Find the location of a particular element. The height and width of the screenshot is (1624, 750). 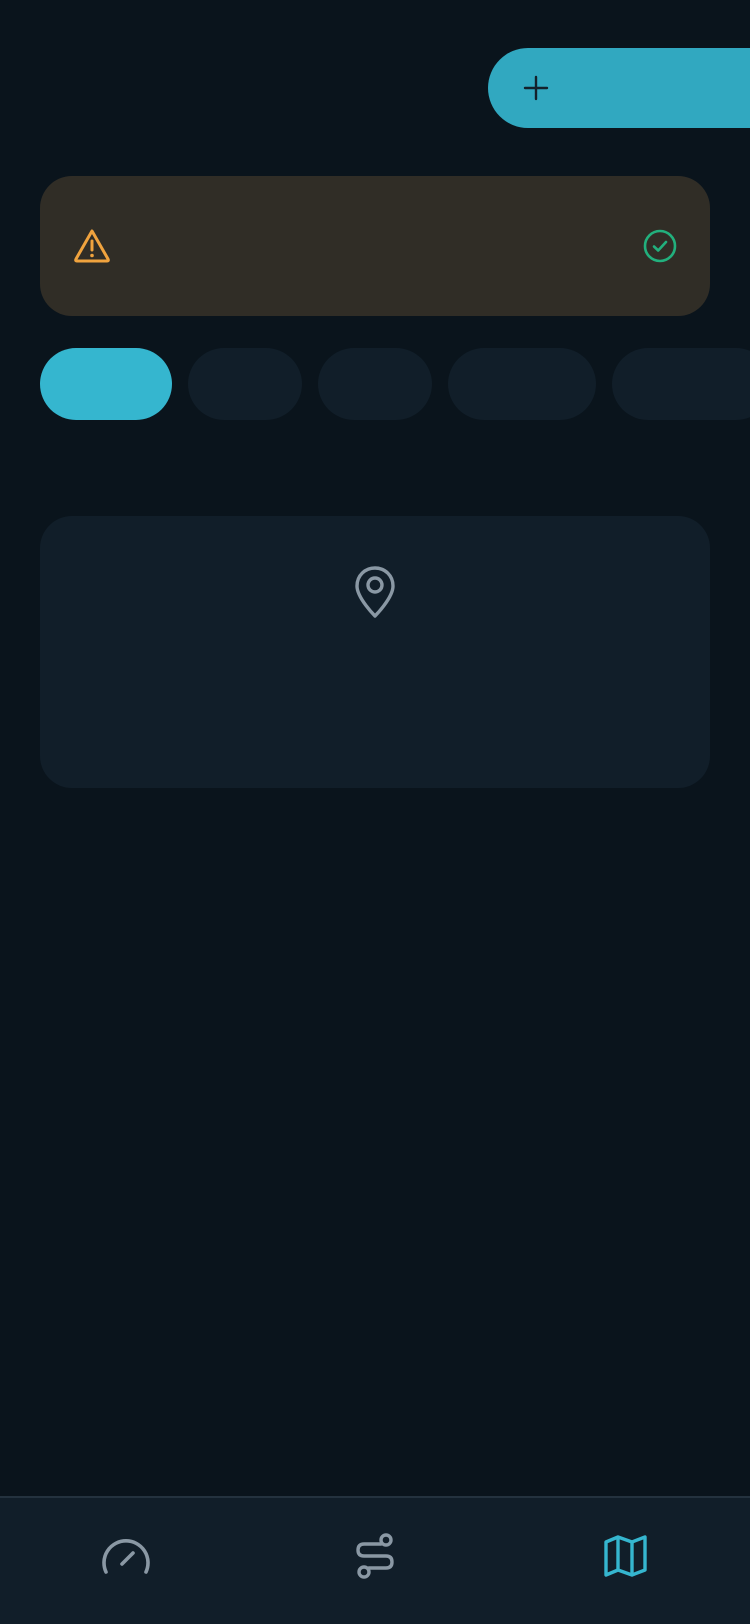

check-circle-icon is located at coordinates (660, 246).